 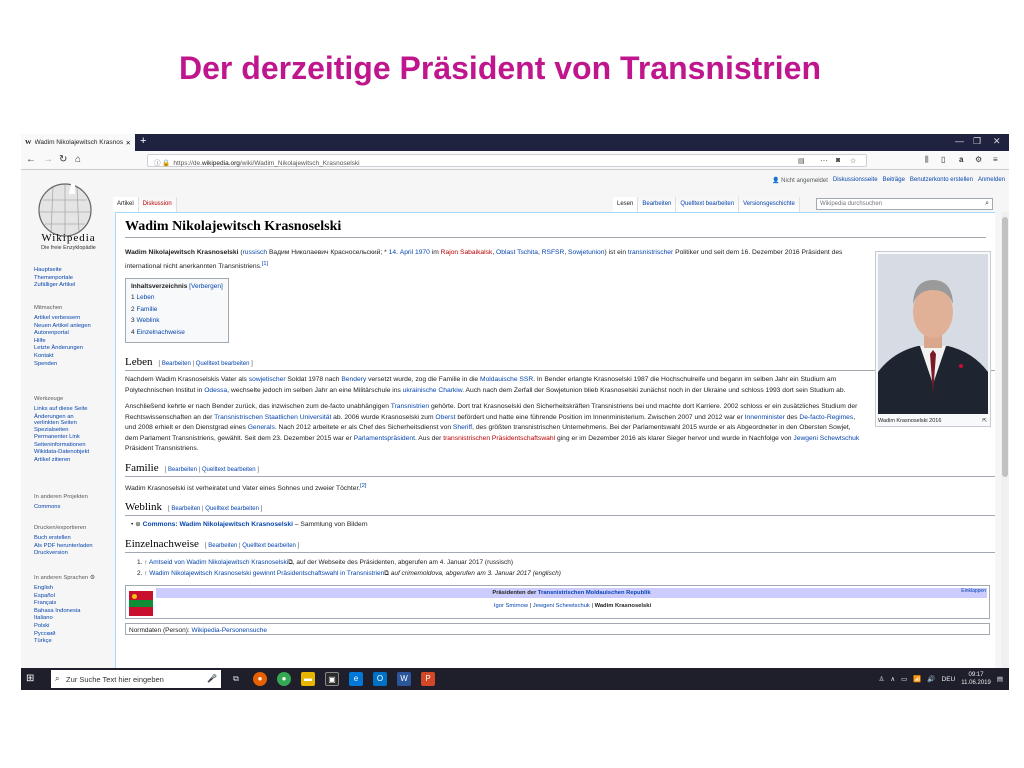 I want to click on wikipedia-globe-logo, so click(x=65, y=210).